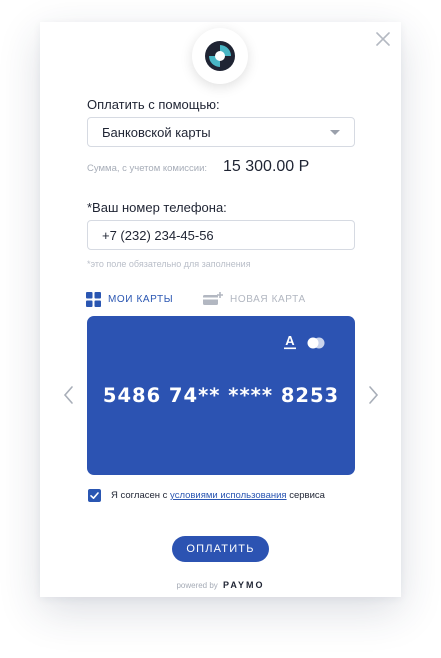 The height and width of the screenshot is (658, 441). I want to click on bank-logo-icon: А, so click(290, 342).